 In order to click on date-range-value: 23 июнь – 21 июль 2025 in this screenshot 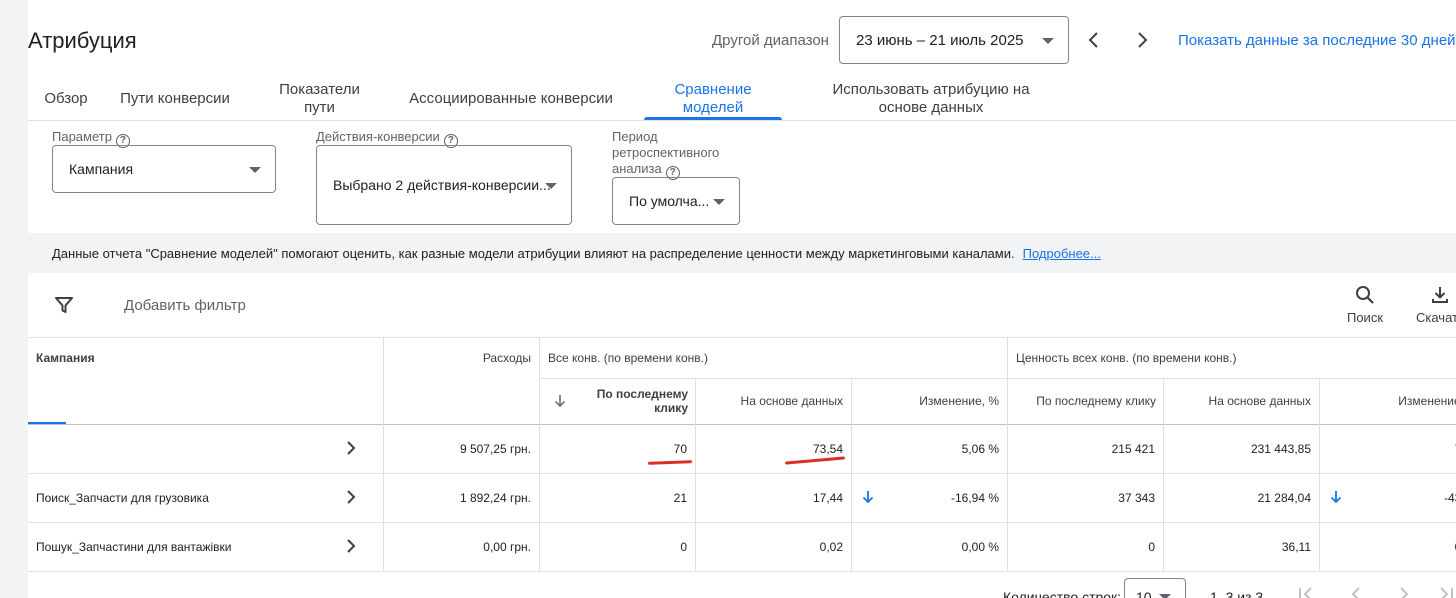, I will do `click(940, 40)`.